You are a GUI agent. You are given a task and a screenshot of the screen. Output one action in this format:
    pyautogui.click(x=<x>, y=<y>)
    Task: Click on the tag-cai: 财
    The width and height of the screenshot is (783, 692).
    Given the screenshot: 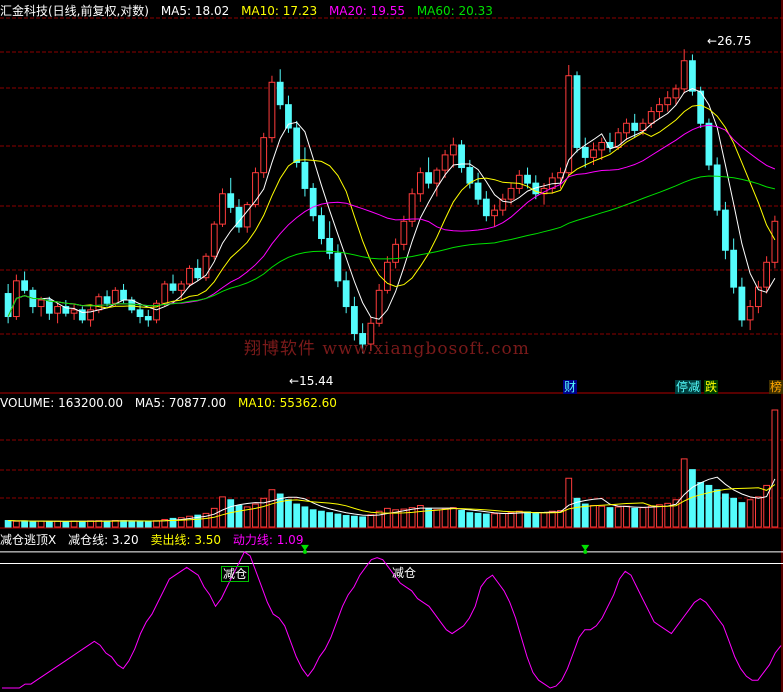 What is the action you would take?
    pyautogui.click(x=570, y=387)
    